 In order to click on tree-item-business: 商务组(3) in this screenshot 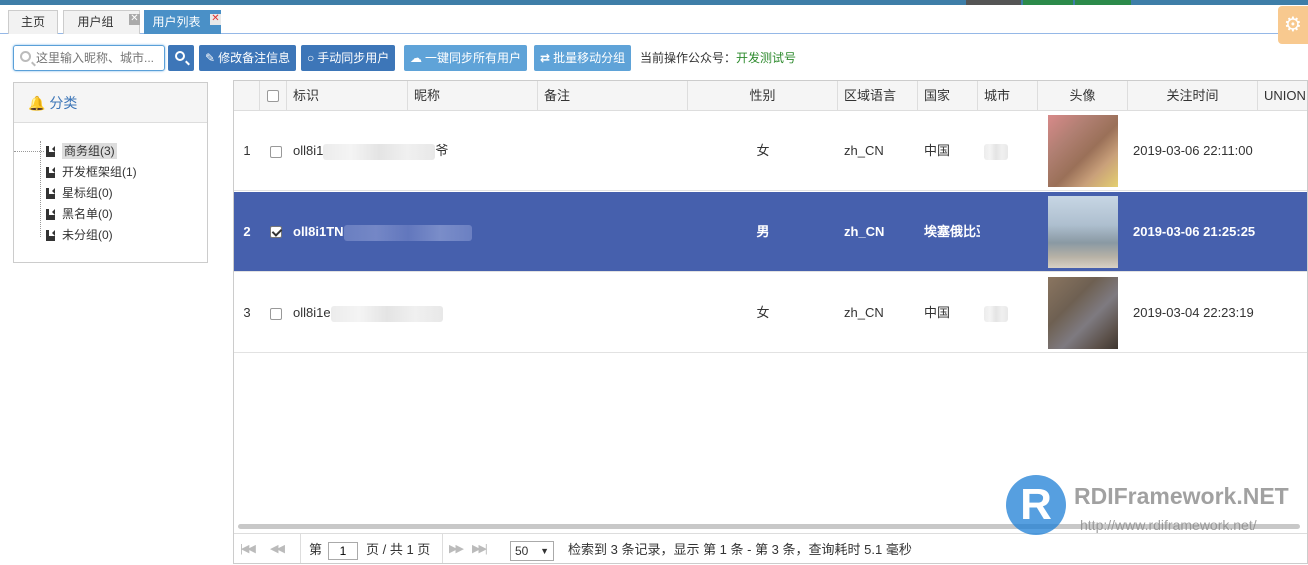, I will do `click(75, 151)`.